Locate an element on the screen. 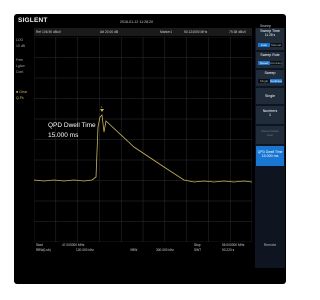 The width and height of the screenshot is (320, 300). sweep-state: Cont is located at coordinates (20, 72).